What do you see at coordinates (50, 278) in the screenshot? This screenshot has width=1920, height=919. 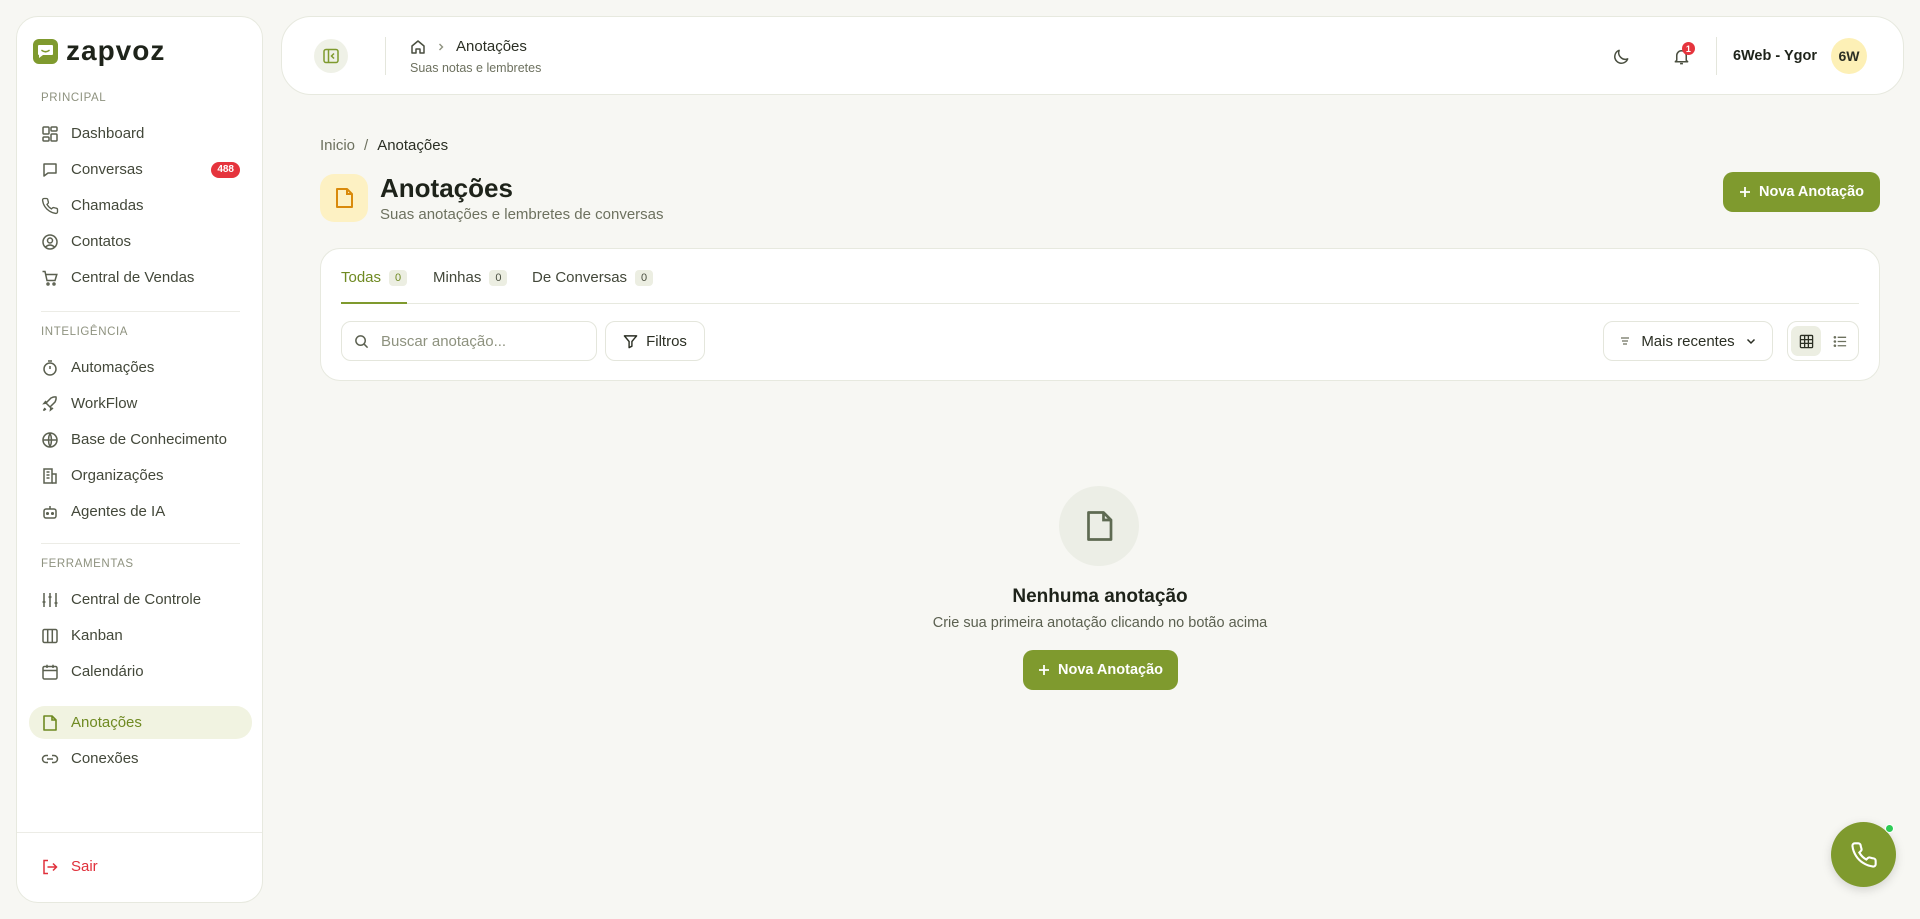 I see `cart-icon` at bounding box center [50, 278].